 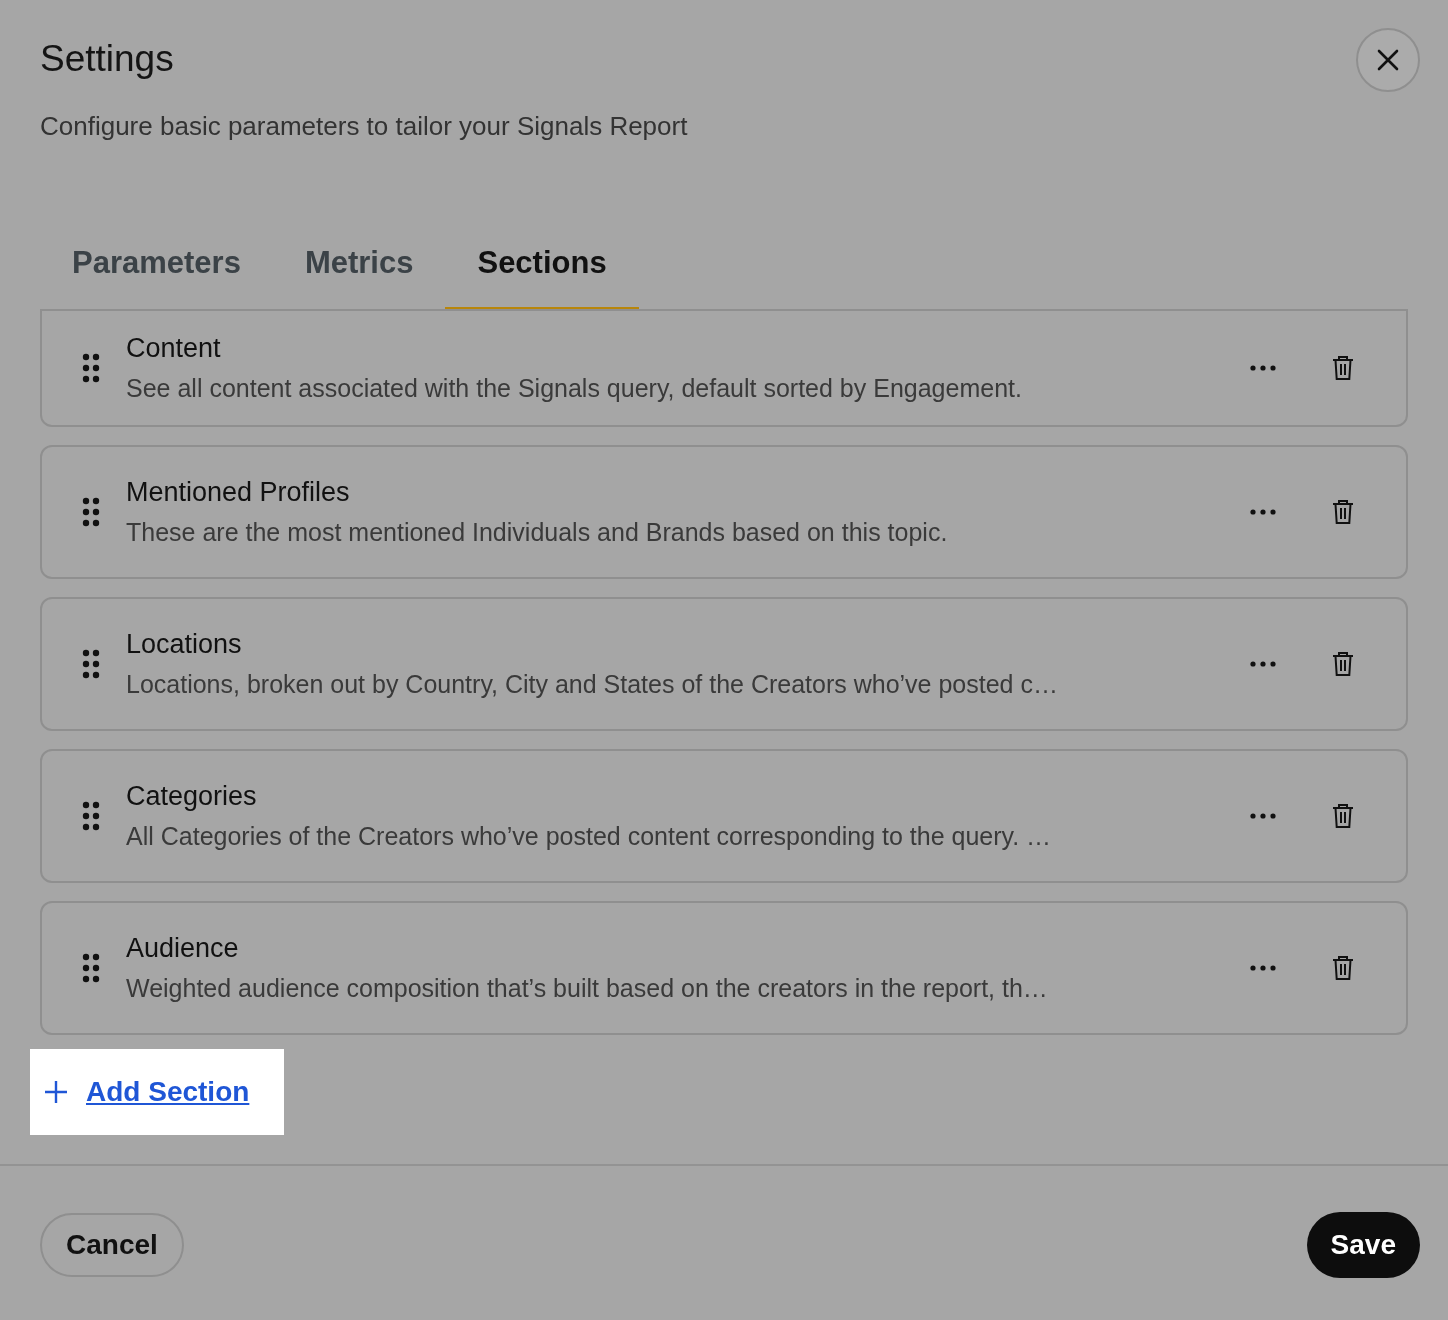 What do you see at coordinates (1363, 1245) in the screenshot?
I see `save-button: Save` at bounding box center [1363, 1245].